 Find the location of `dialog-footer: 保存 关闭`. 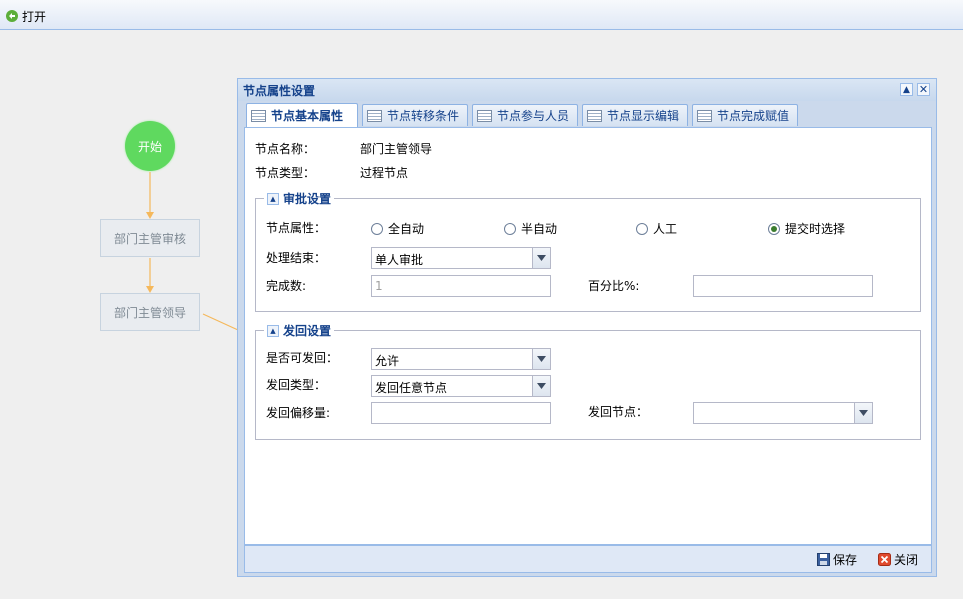

dialog-footer: 保存 关闭 is located at coordinates (588, 559).